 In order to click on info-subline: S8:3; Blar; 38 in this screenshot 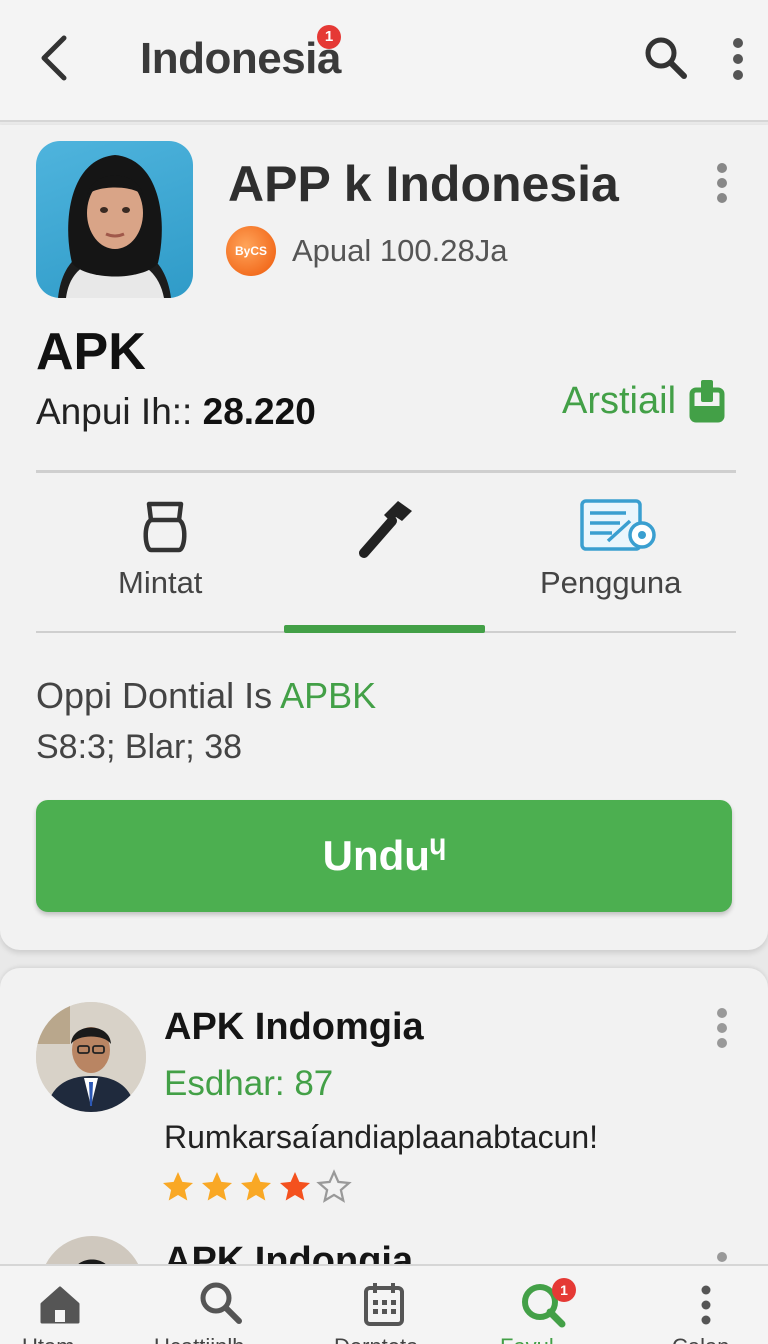, I will do `click(139, 747)`.